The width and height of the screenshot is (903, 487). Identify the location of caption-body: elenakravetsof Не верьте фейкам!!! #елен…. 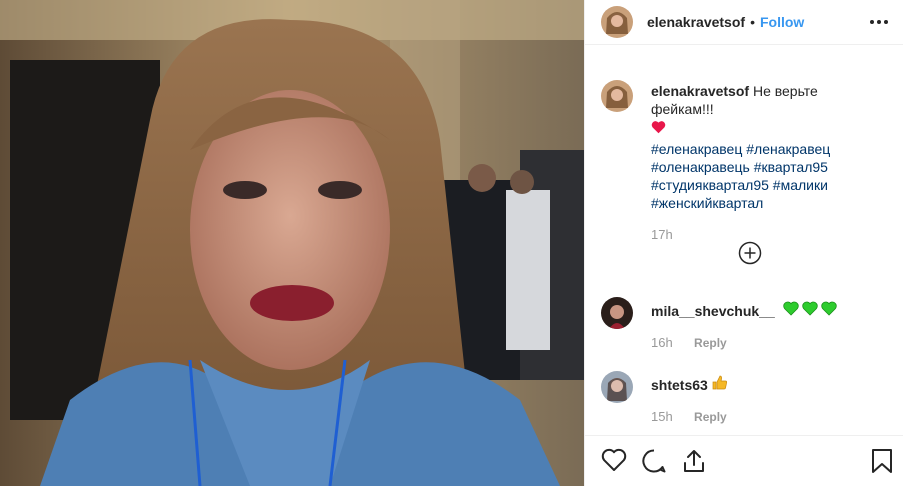
(761, 163).